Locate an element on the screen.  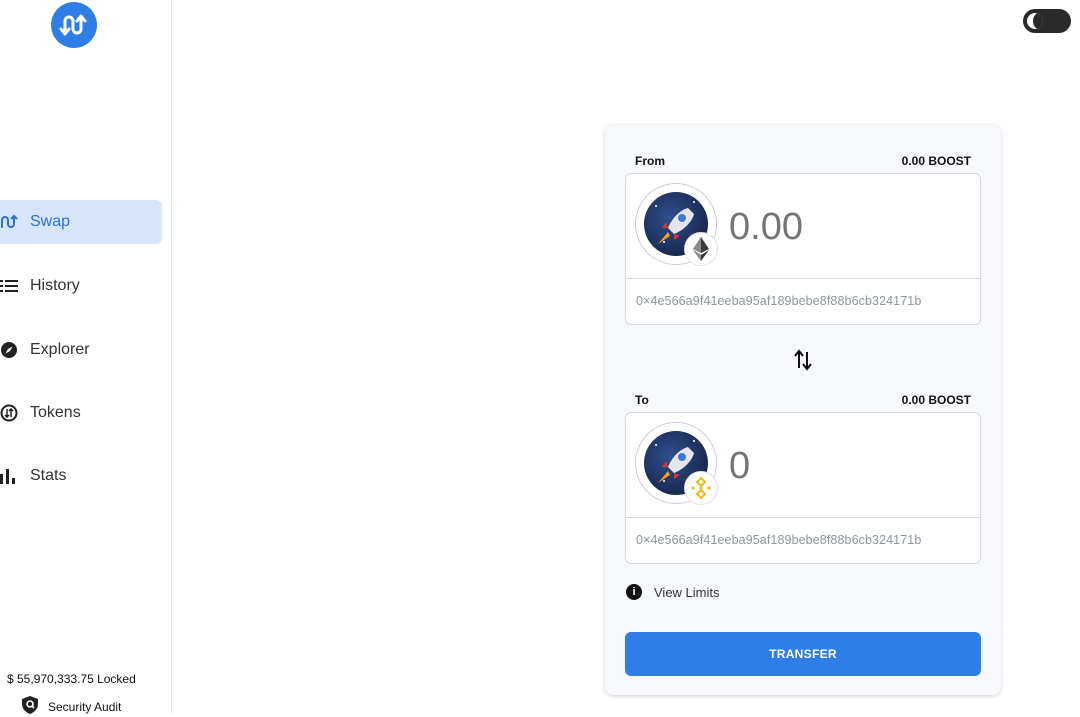
compass-icon is located at coordinates (15, 350).